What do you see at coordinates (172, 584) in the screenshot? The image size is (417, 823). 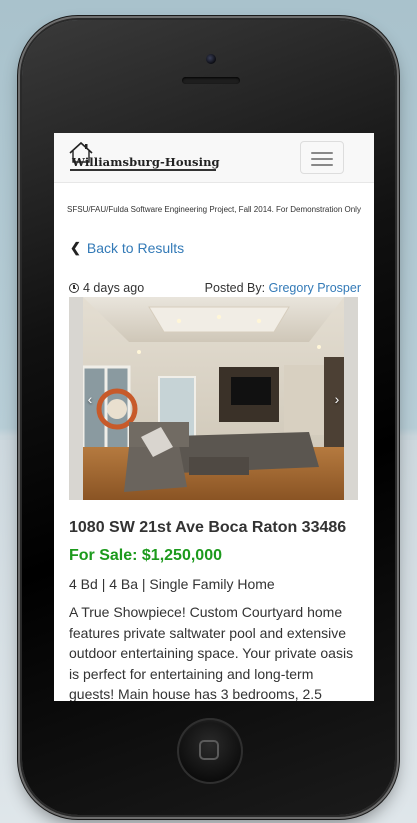 I see `listing-specs: 4 Bd | 4 Ba | Single Family Home` at bounding box center [172, 584].